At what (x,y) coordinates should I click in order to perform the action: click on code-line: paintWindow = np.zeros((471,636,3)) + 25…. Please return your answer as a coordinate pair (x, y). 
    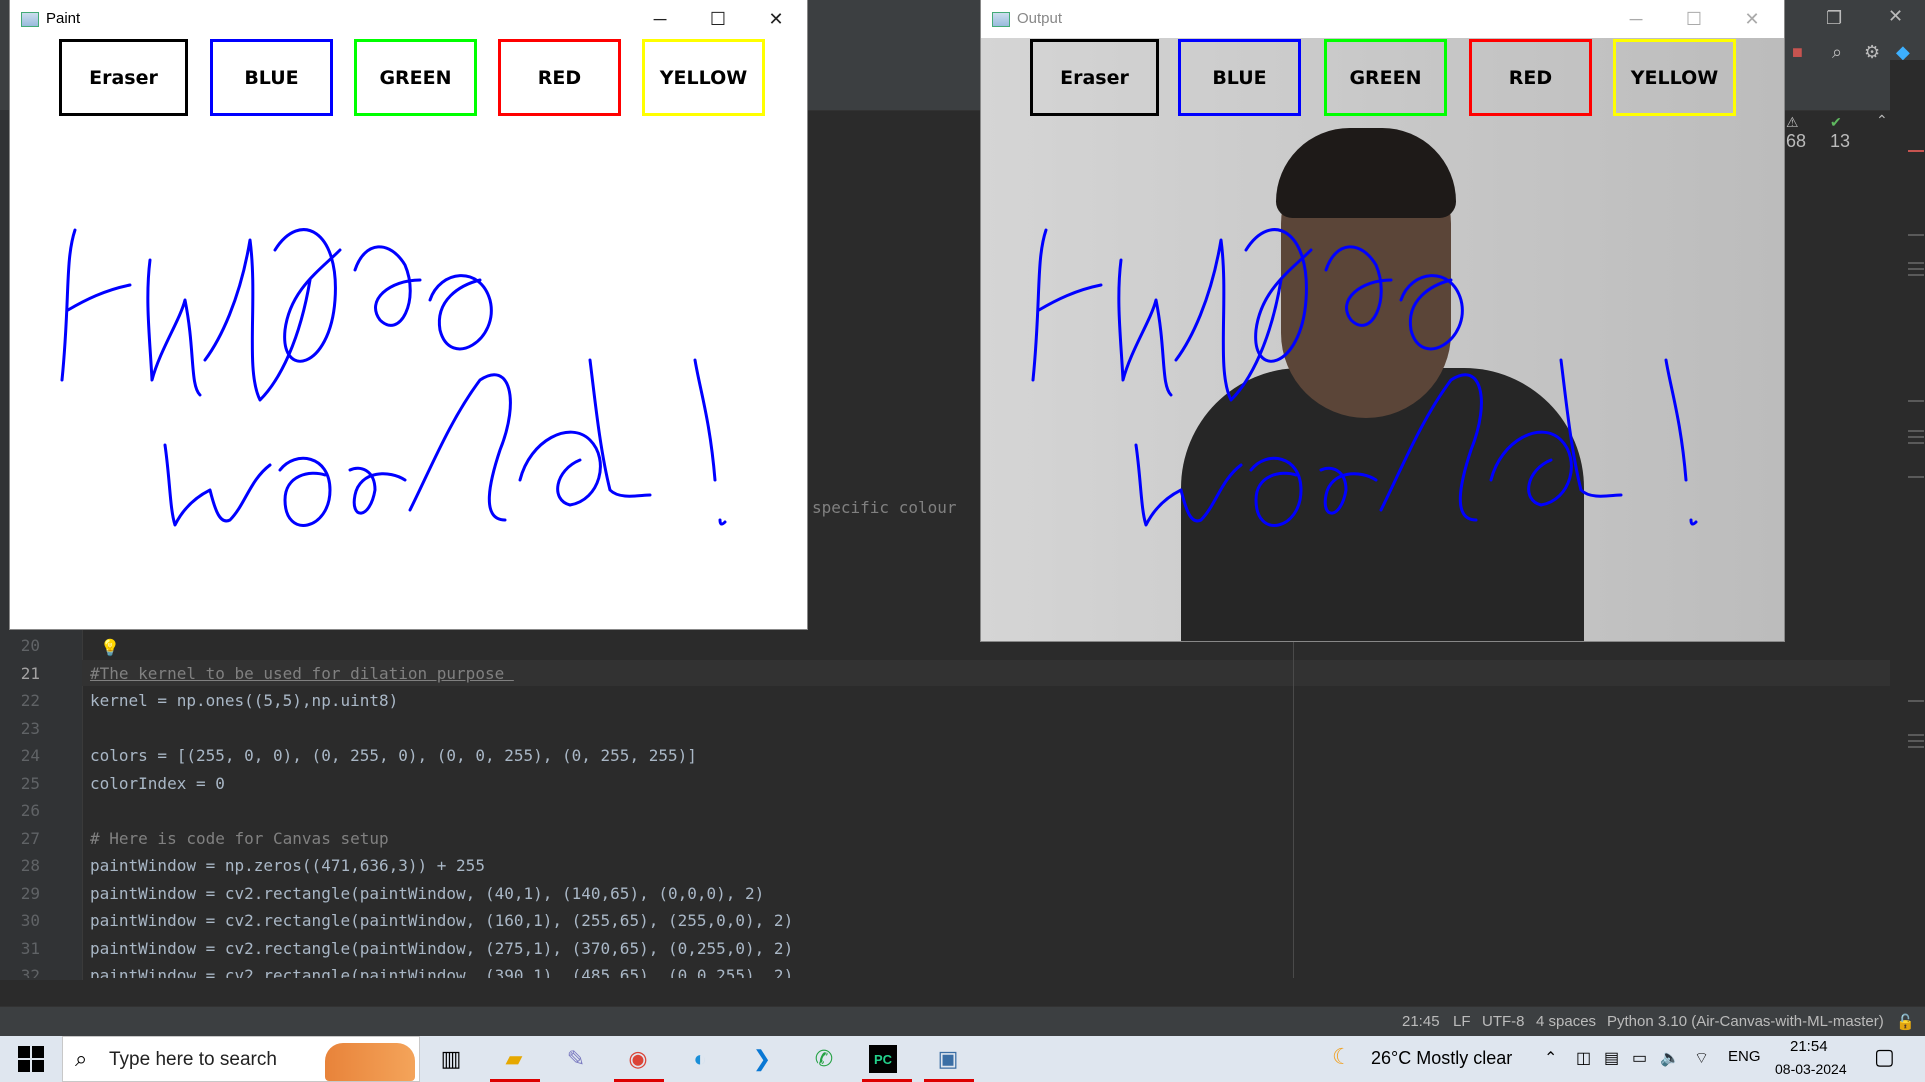
    Looking at the image, I should click on (287, 865).